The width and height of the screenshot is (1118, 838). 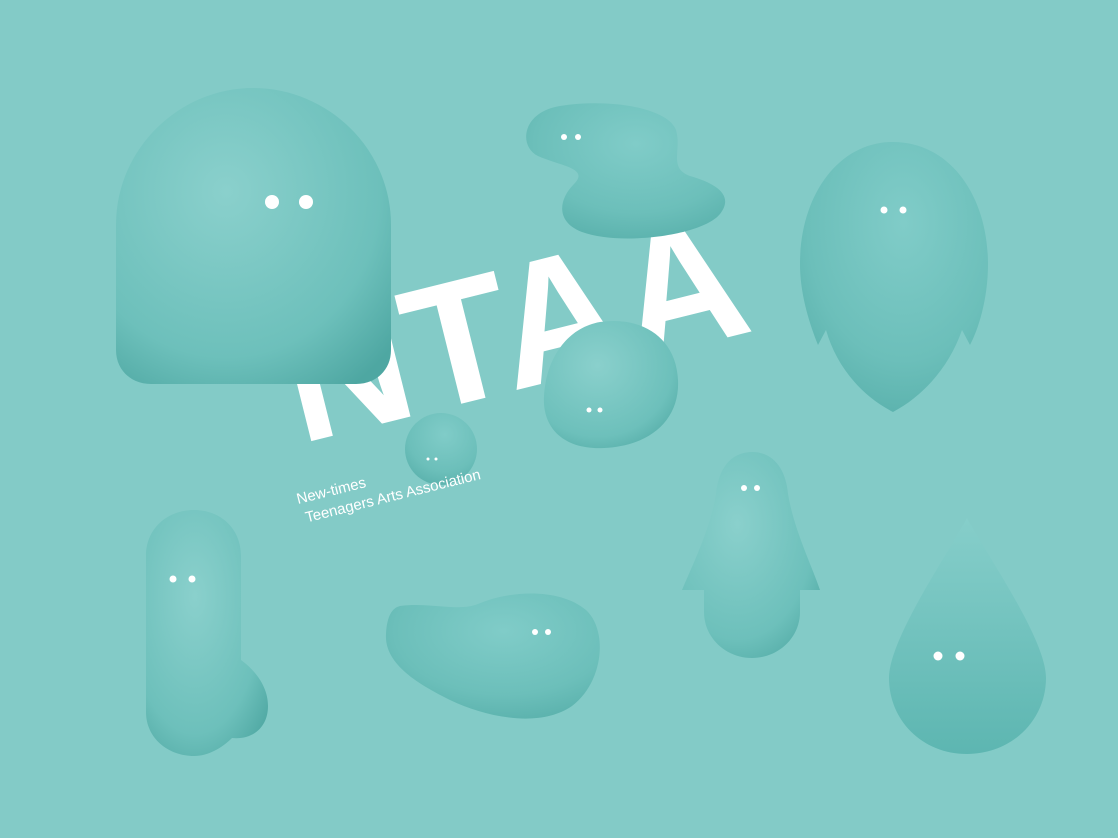 What do you see at coordinates (589, 410) in the screenshot?
I see `small-lump-blob-eye-left` at bounding box center [589, 410].